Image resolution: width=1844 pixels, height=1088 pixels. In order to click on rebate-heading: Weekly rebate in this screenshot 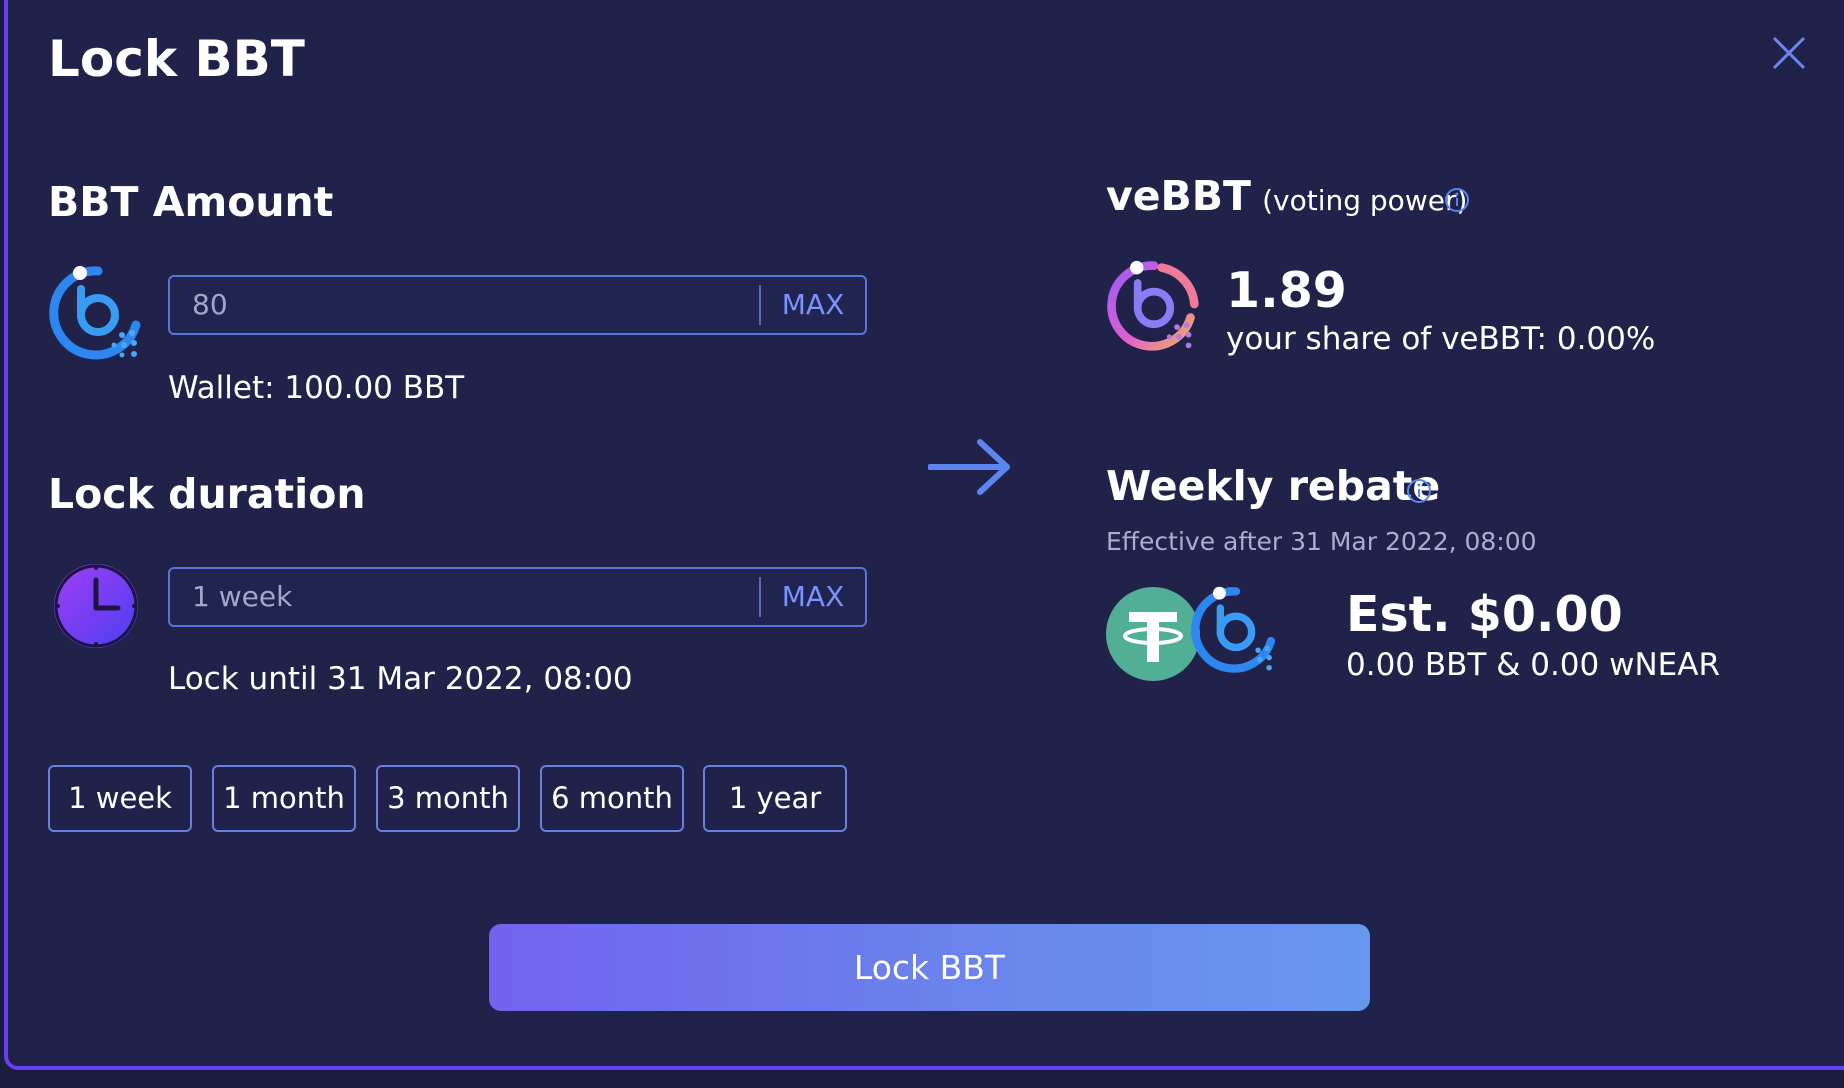, I will do `click(1273, 486)`.